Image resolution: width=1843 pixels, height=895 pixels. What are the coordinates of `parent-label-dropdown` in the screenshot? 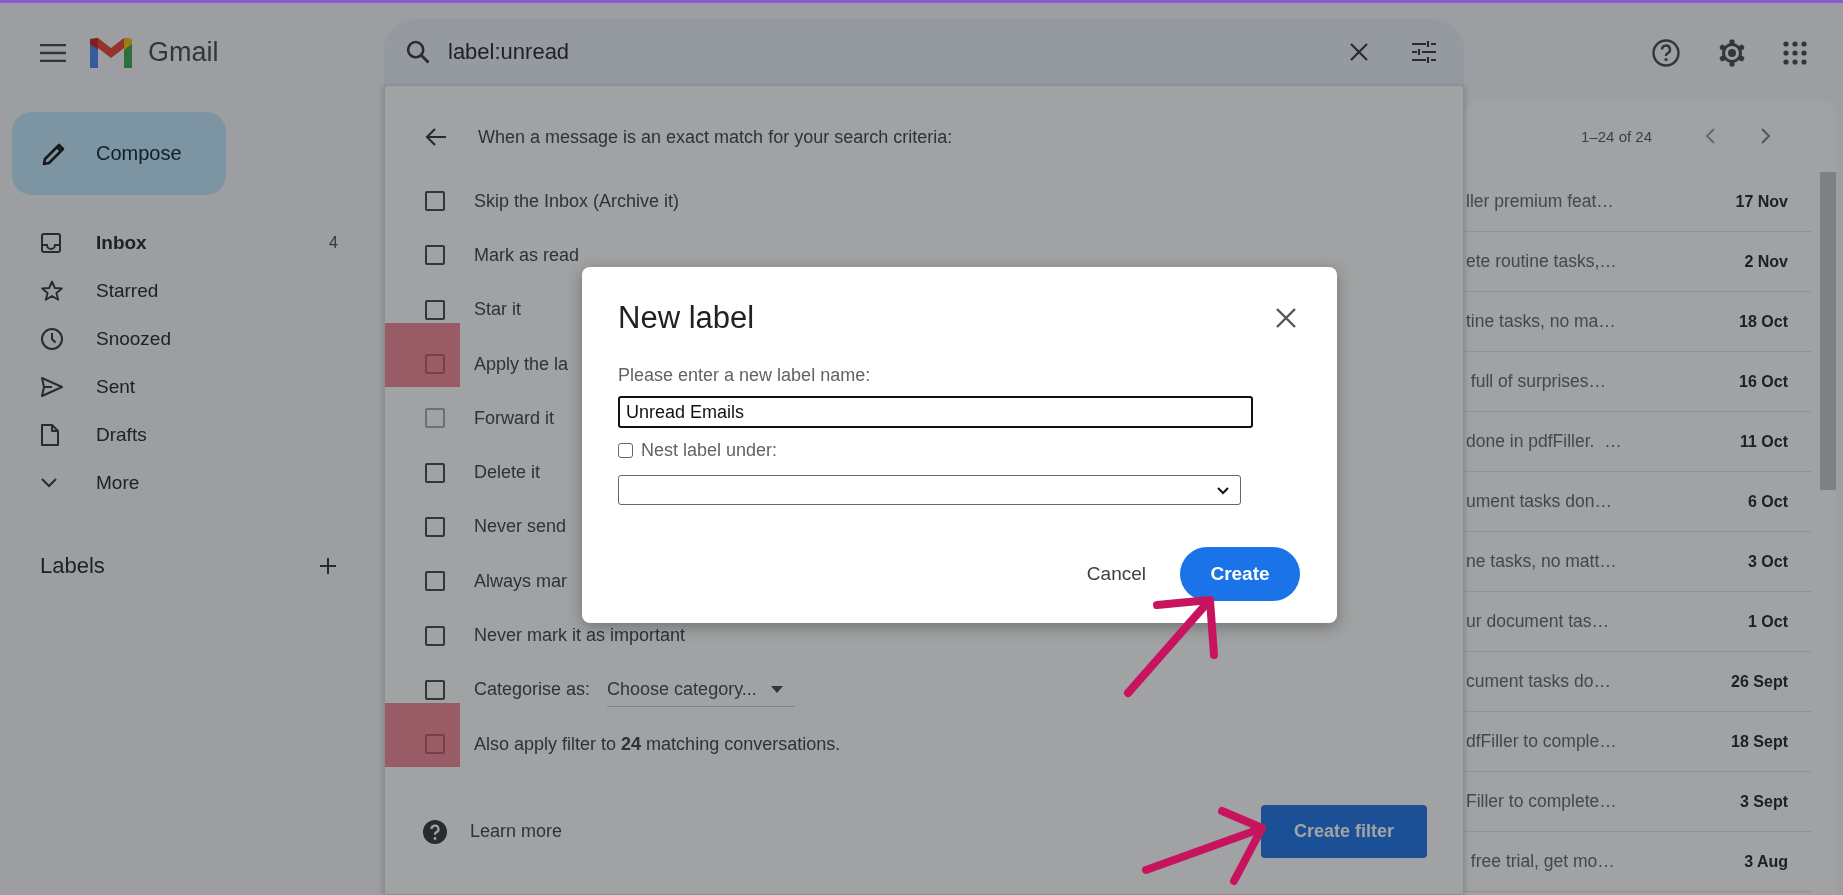 It's located at (929, 490).